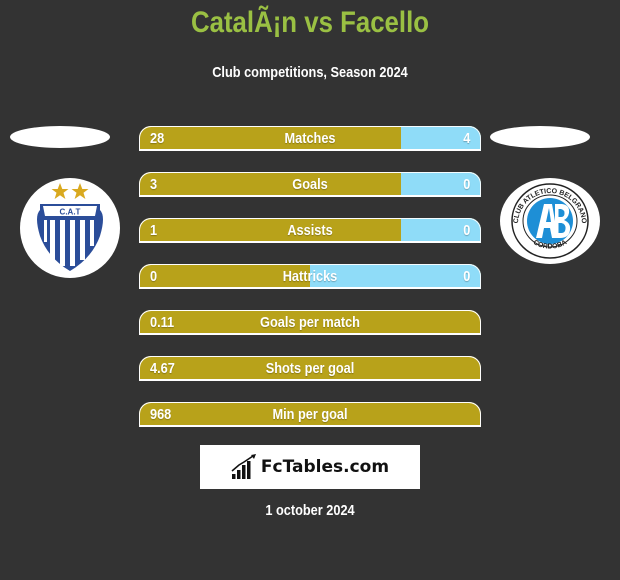  I want to click on stat-row-min-per-goal: 968 Min per goal, so click(310, 414).